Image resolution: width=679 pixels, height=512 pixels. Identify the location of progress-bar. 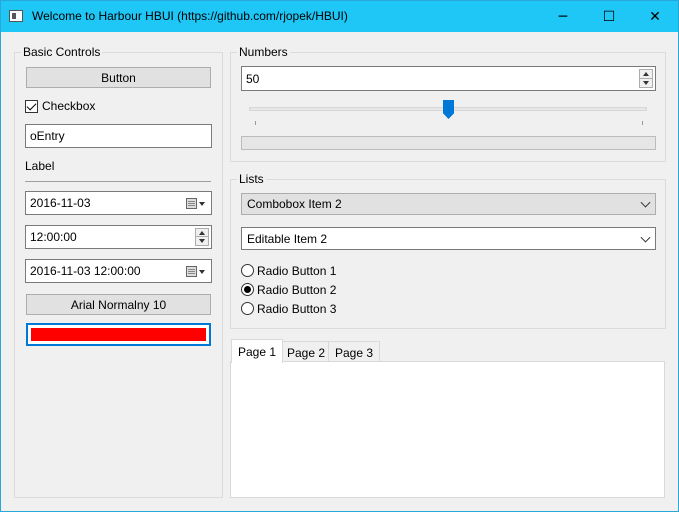
(448, 143).